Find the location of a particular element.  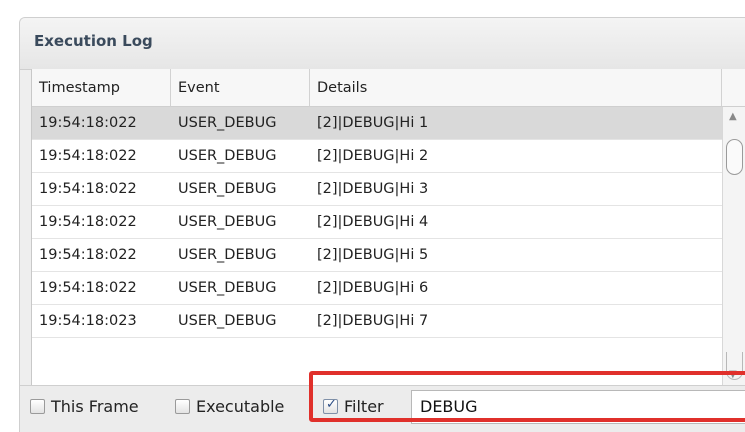

table-row: 19:54:18:022 USER_DEBUG [2]|DEBUG|Hi 5 is located at coordinates (377, 255).